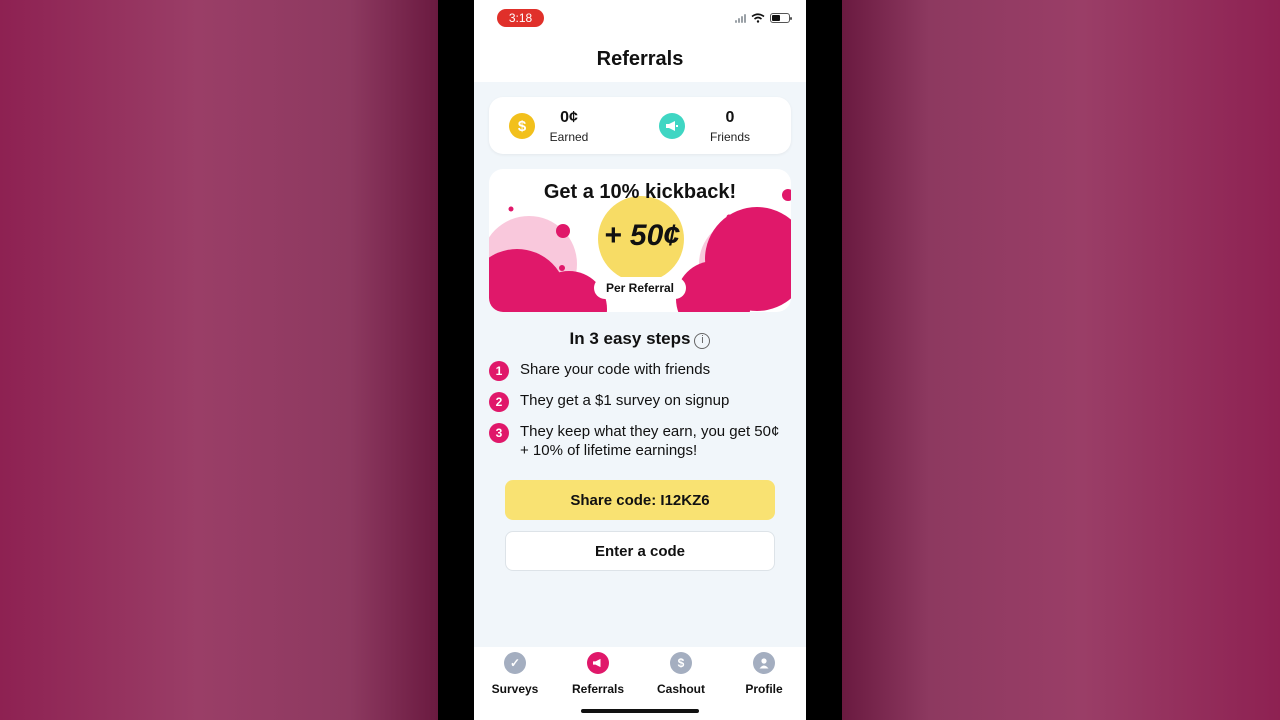 The height and width of the screenshot is (720, 1280). What do you see at coordinates (499, 402) in the screenshot?
I see `step-number: 2` at bounding box center [499, 402].